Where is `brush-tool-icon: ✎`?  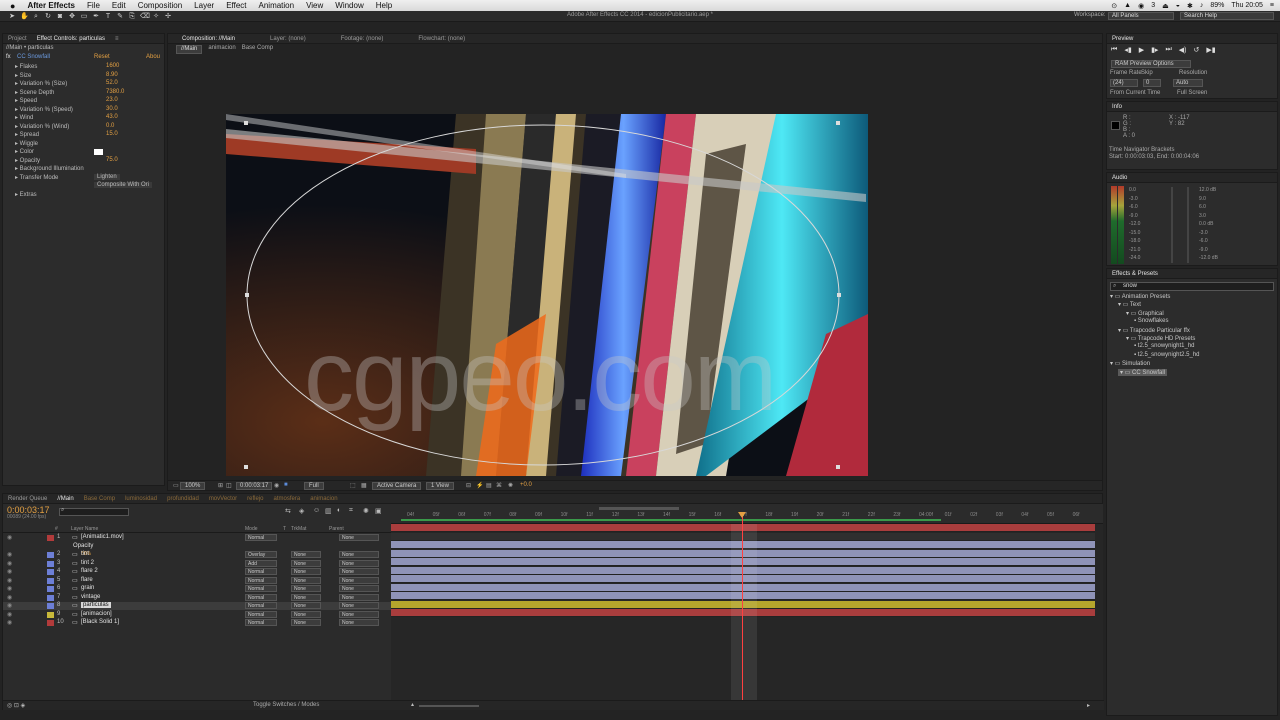 brush-tool-icon: ✎ is located at coordinates (120, 16).